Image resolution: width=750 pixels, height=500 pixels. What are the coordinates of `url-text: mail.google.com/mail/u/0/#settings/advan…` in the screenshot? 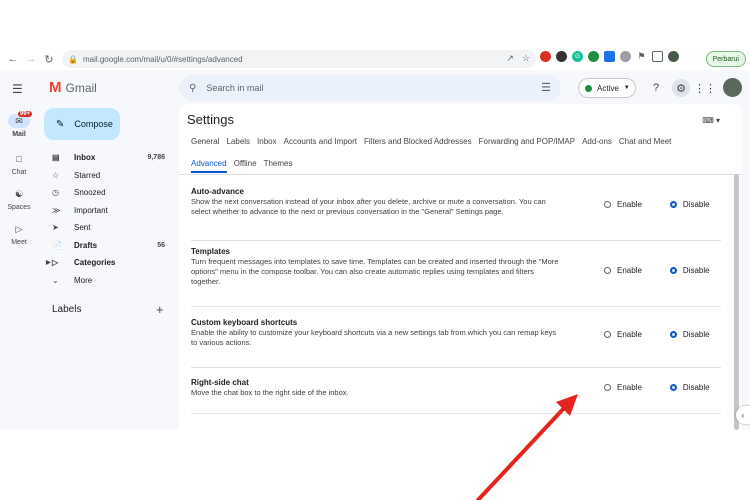 It's located at (162, 59).